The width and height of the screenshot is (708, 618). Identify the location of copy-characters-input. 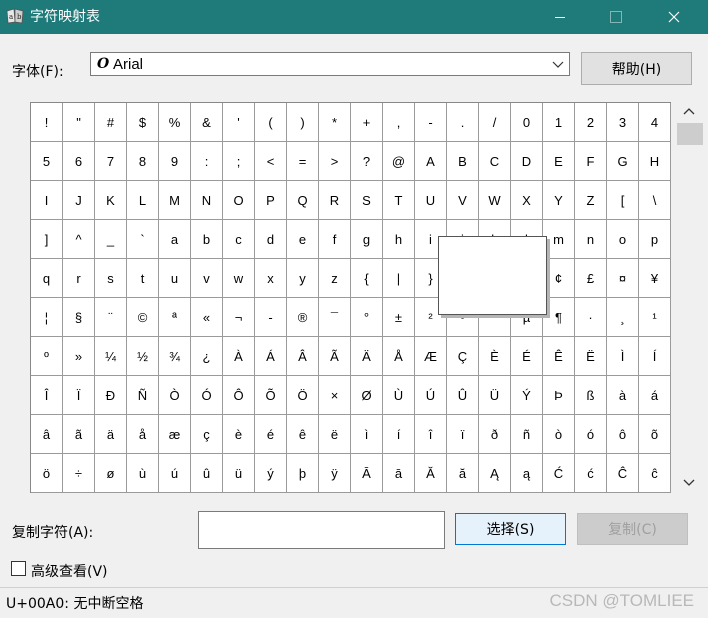
(321, 530).